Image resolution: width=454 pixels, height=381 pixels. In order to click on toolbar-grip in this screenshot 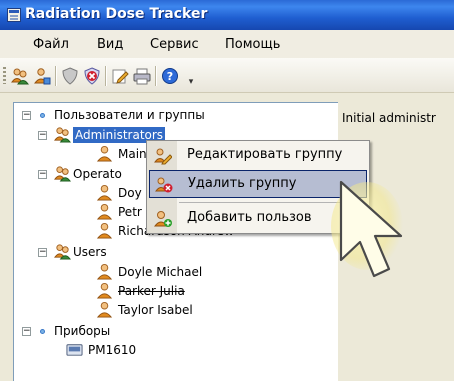, I will do `click(4, 75)`.